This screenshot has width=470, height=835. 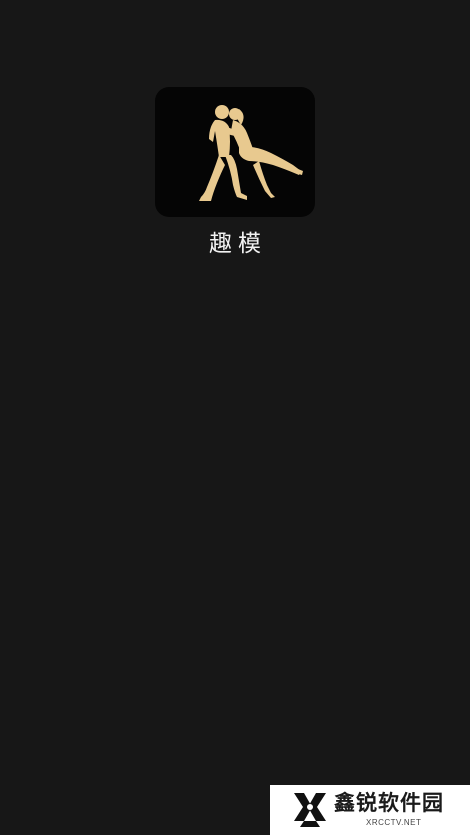 I want to click on dancing-couple-icon, so click(x=251, y=153).